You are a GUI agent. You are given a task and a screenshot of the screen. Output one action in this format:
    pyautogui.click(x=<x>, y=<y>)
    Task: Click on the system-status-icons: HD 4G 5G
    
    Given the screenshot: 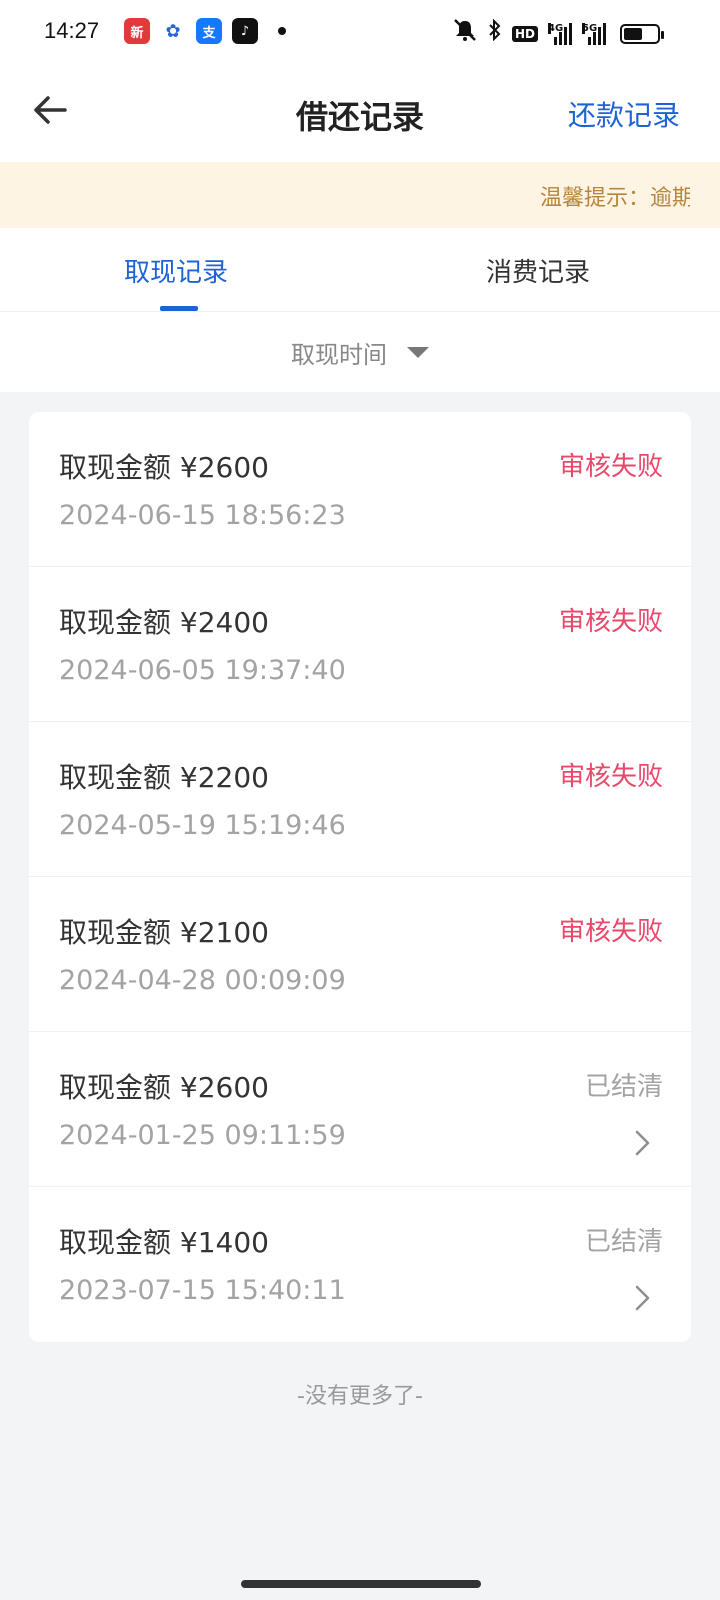 What is the action you would take?
    pyautogui.click(x=558, y=34)
    